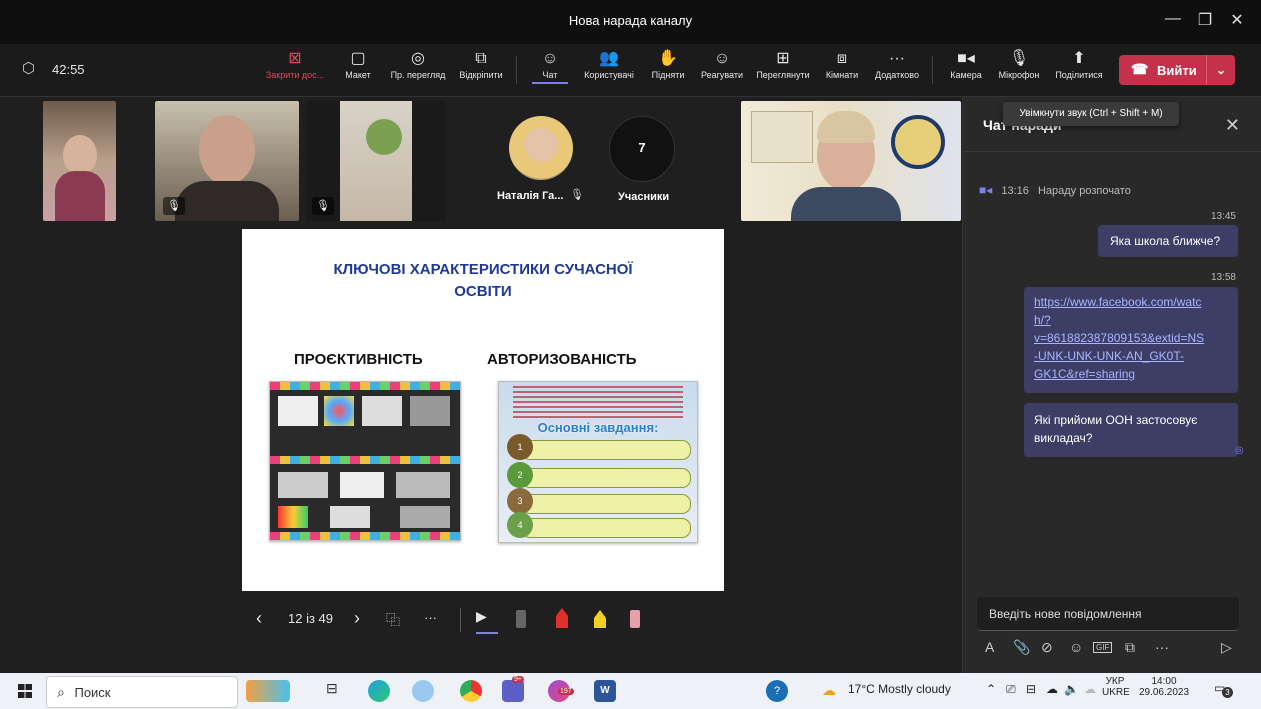  Describe the element at coordinates (1108, 614) in the screenshot. I see `chat-compose-input: Введіть нове повідомлення` at that location.